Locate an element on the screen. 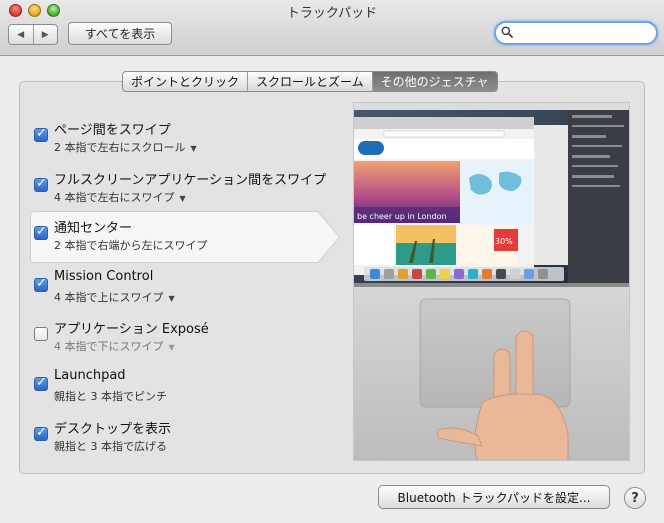 This screenshot has width=664, height=523. help-button: ? is located at coordinates (635, 498).